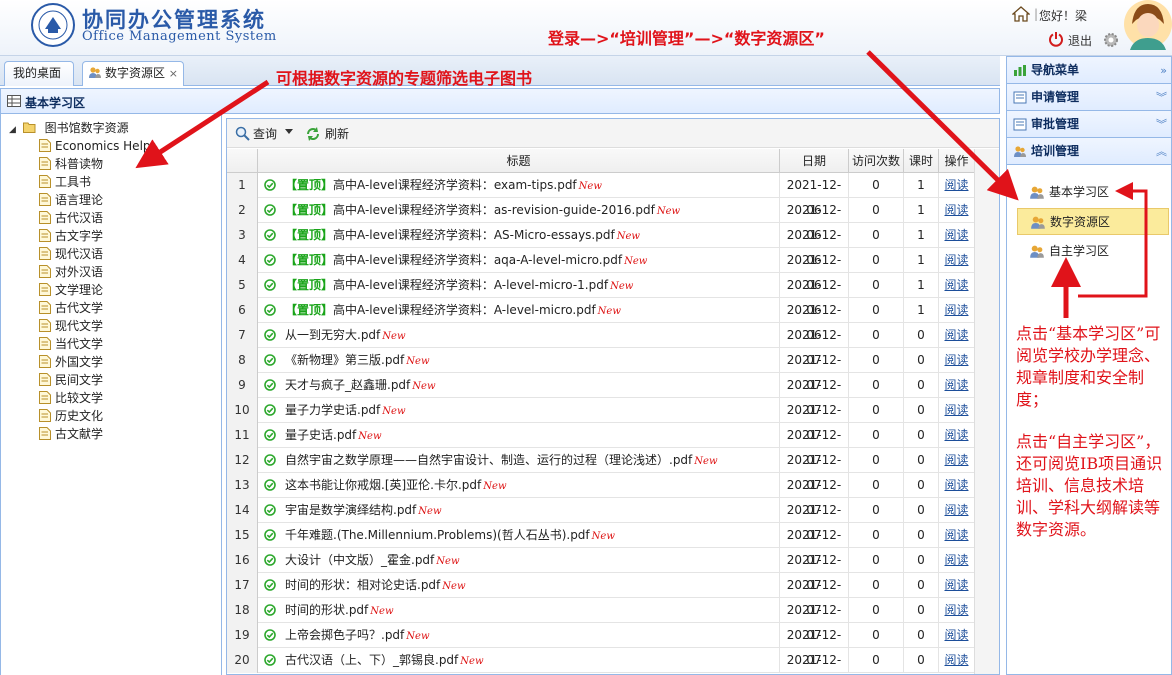 This screenshot has width=1172, height=675. I want to click on table-row: 20古代汉语（上、下）_郭锡良.pdfNew2021-12-0700阅读, so click(600, 660).